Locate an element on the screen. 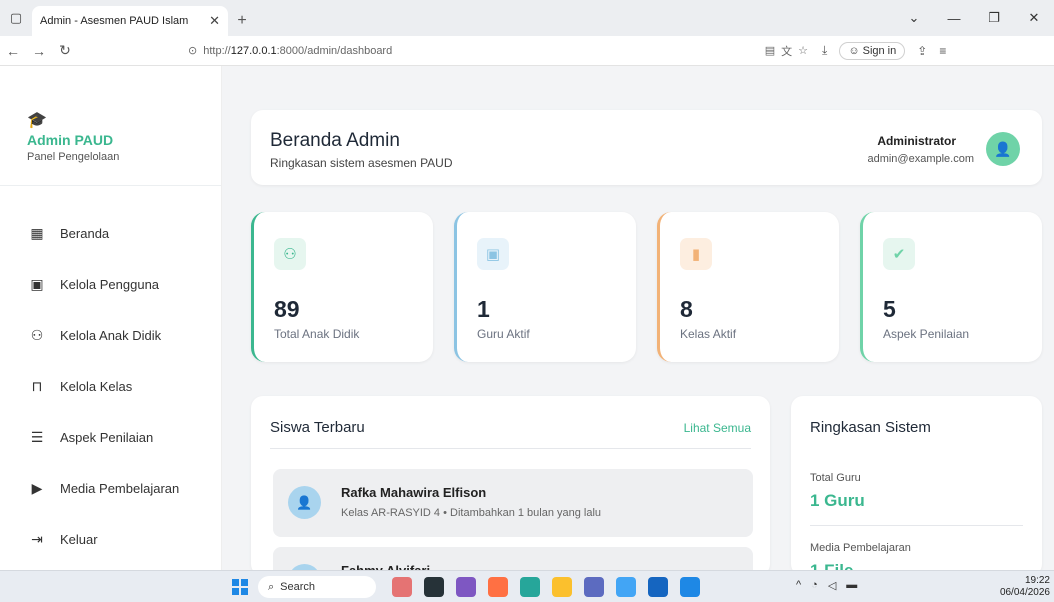 This screenshot has width=1054, height=602. video-icon: ▶ is located at coordinates (37, 488).